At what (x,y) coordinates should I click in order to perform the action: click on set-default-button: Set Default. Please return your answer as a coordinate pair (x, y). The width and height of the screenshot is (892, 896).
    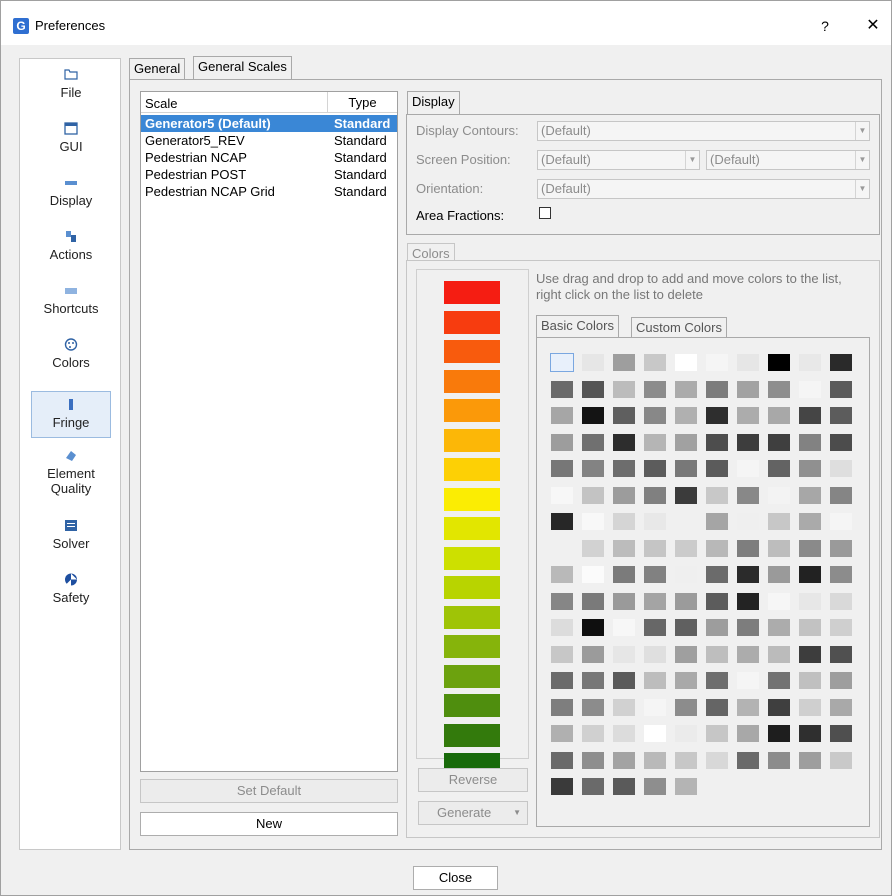
    Looking at the image, I should click on (269, 791).